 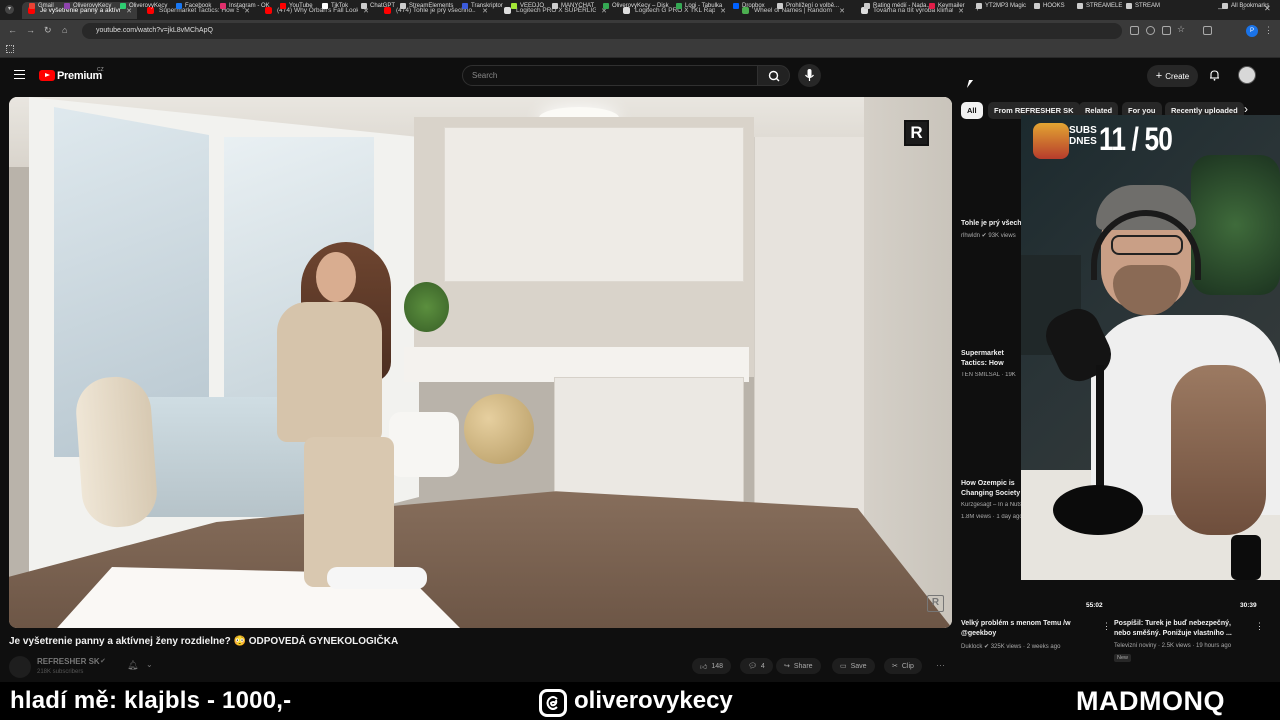 I want to click on browser-tab: (474) Why Orban's Fall Looks Im...✕, so click(x=316, y=10).